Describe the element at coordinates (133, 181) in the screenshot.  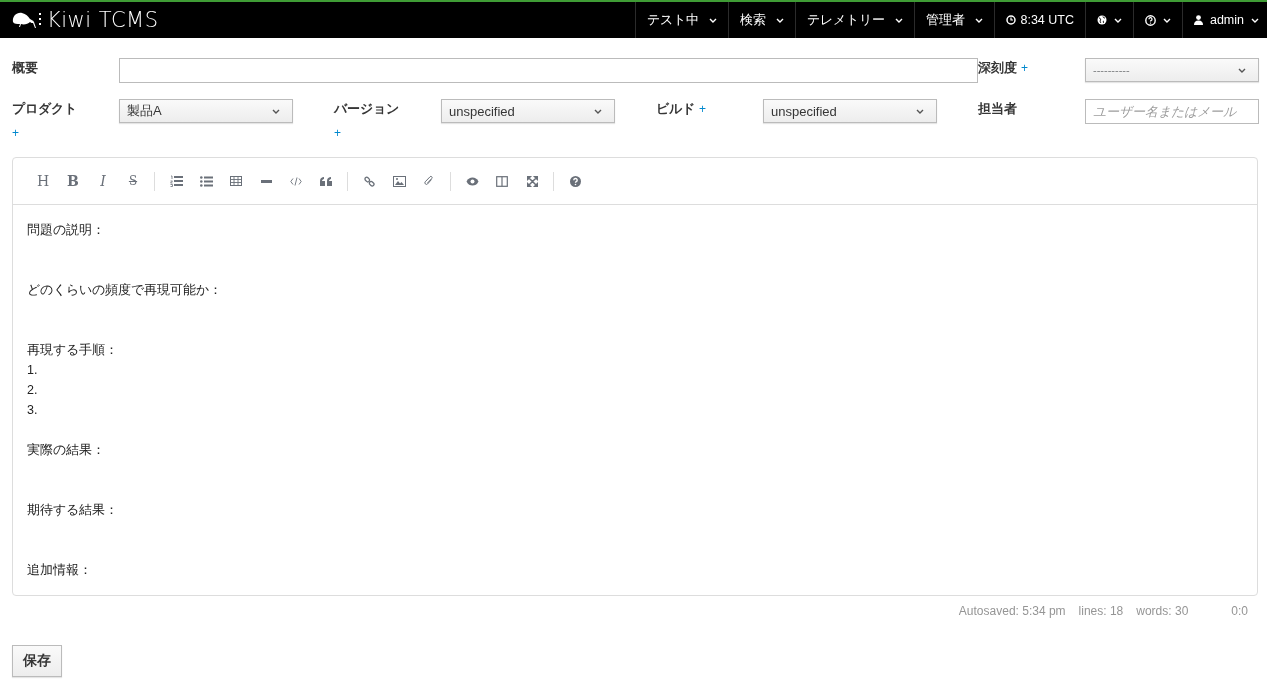
I see `strike-button: S` at that location.